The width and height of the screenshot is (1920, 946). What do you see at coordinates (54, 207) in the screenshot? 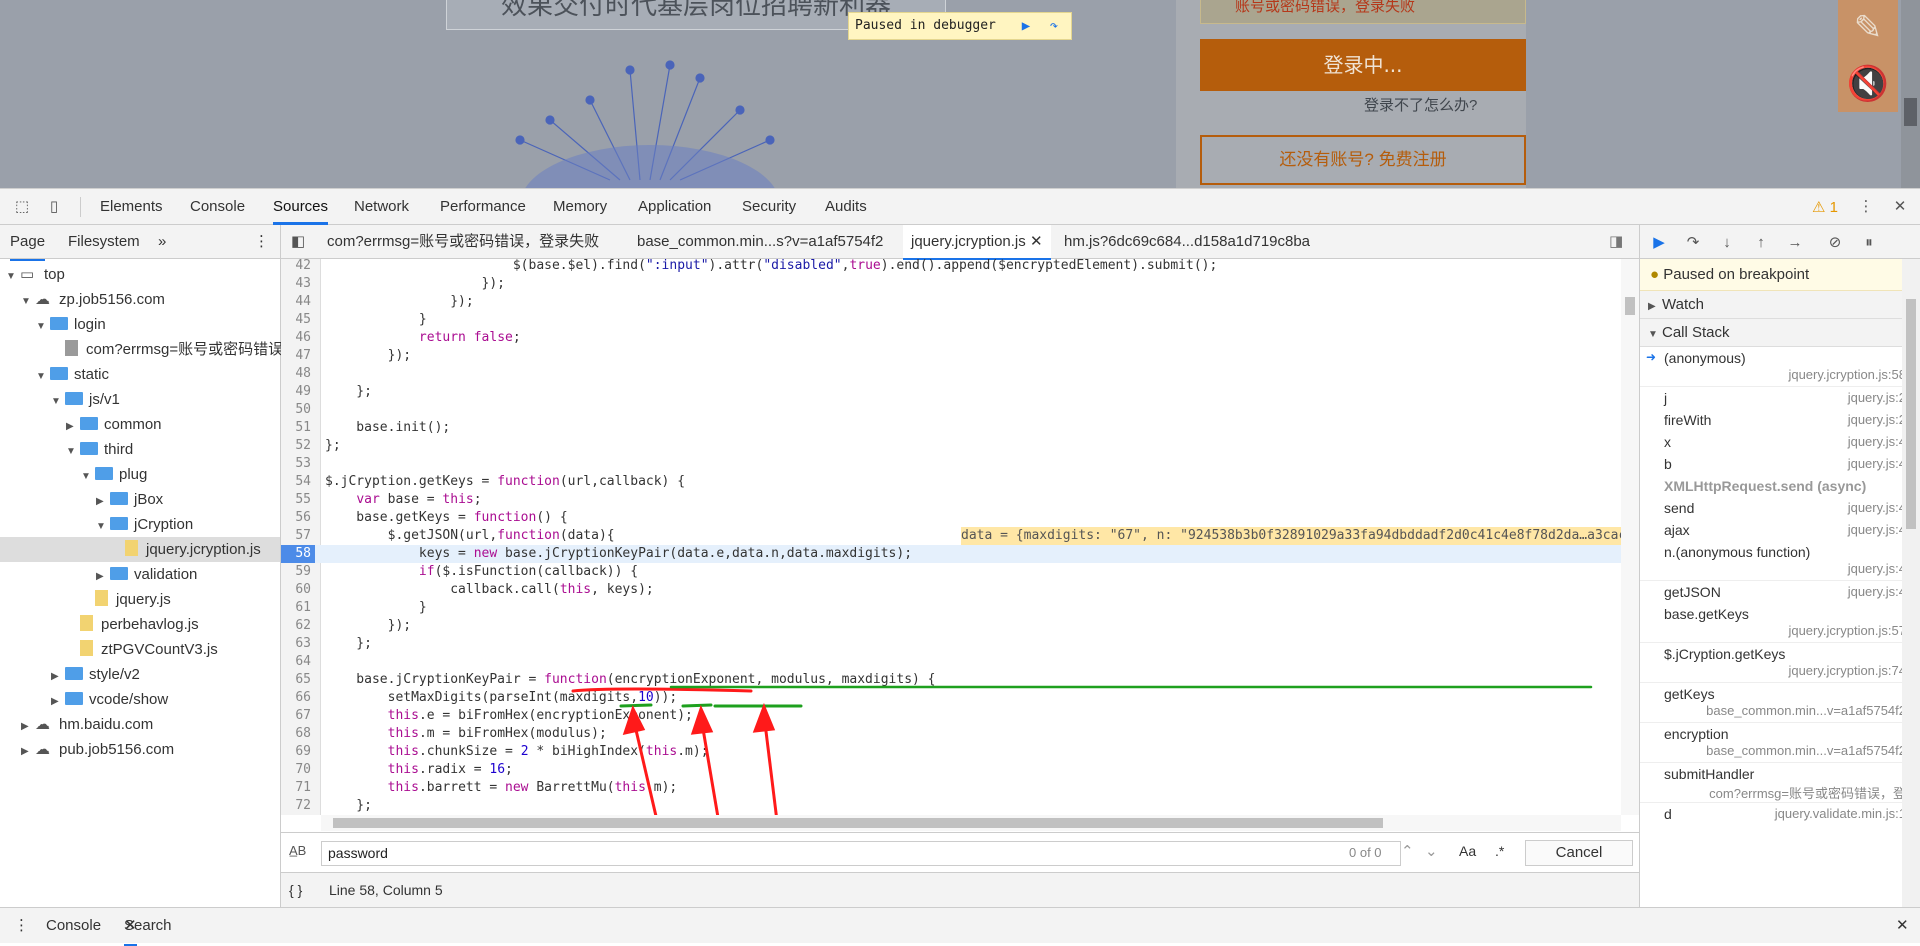
I see `device-toolbar-icon: ▯` at bounding box center [54, 207].